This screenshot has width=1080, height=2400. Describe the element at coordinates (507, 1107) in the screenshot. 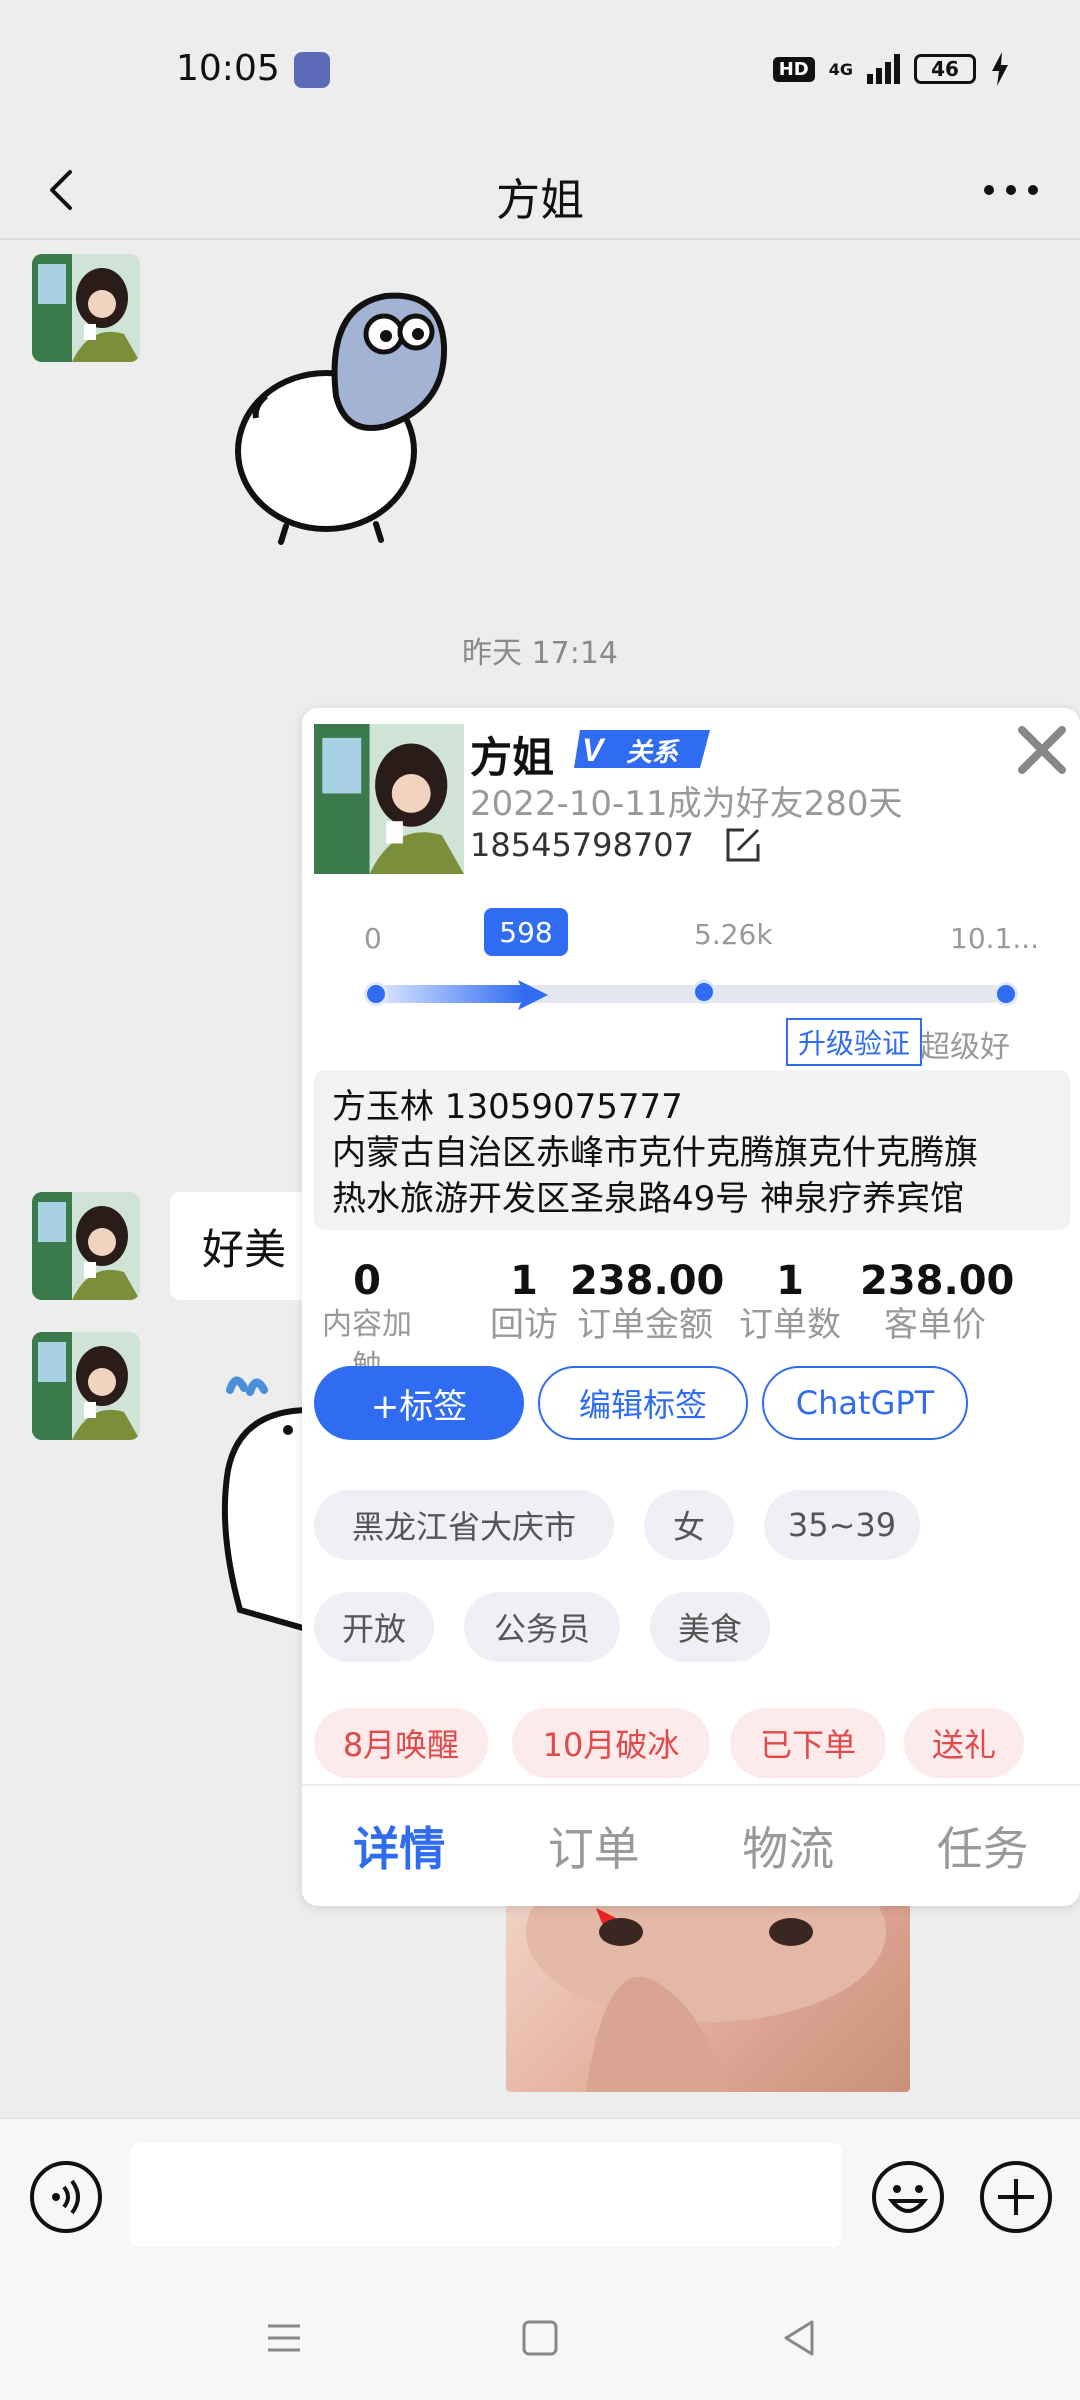

I see `receiver-line: 方玉林 13059075777` at that location.